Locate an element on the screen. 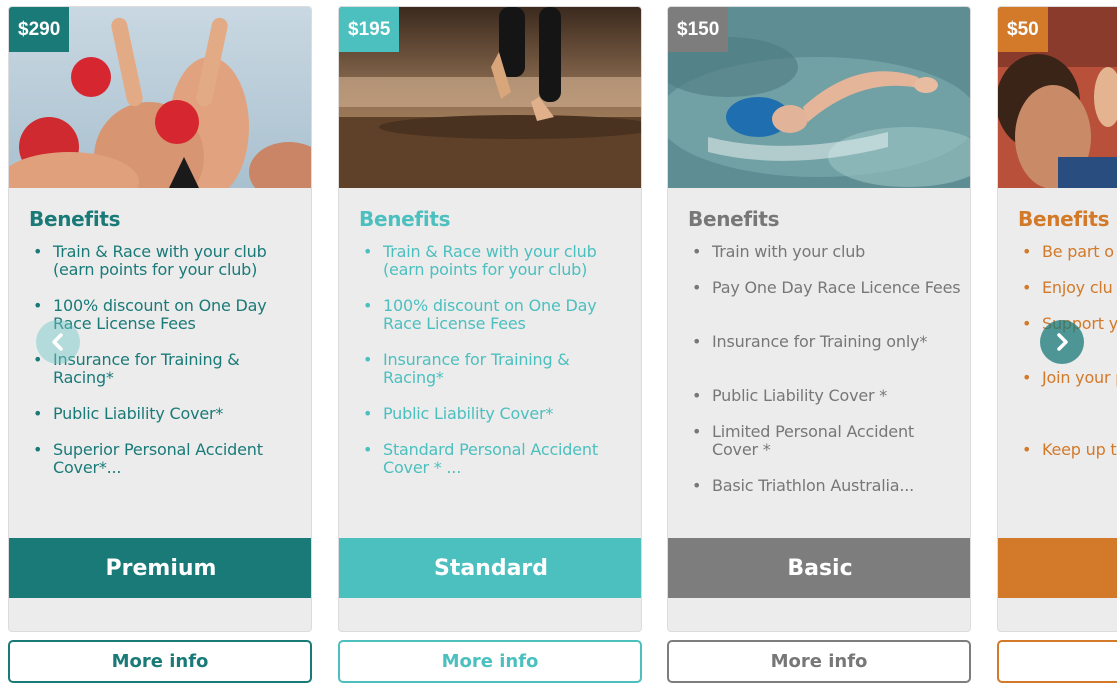  benefit-item: • Enjoy clu is located at coordinates (1067, 287).